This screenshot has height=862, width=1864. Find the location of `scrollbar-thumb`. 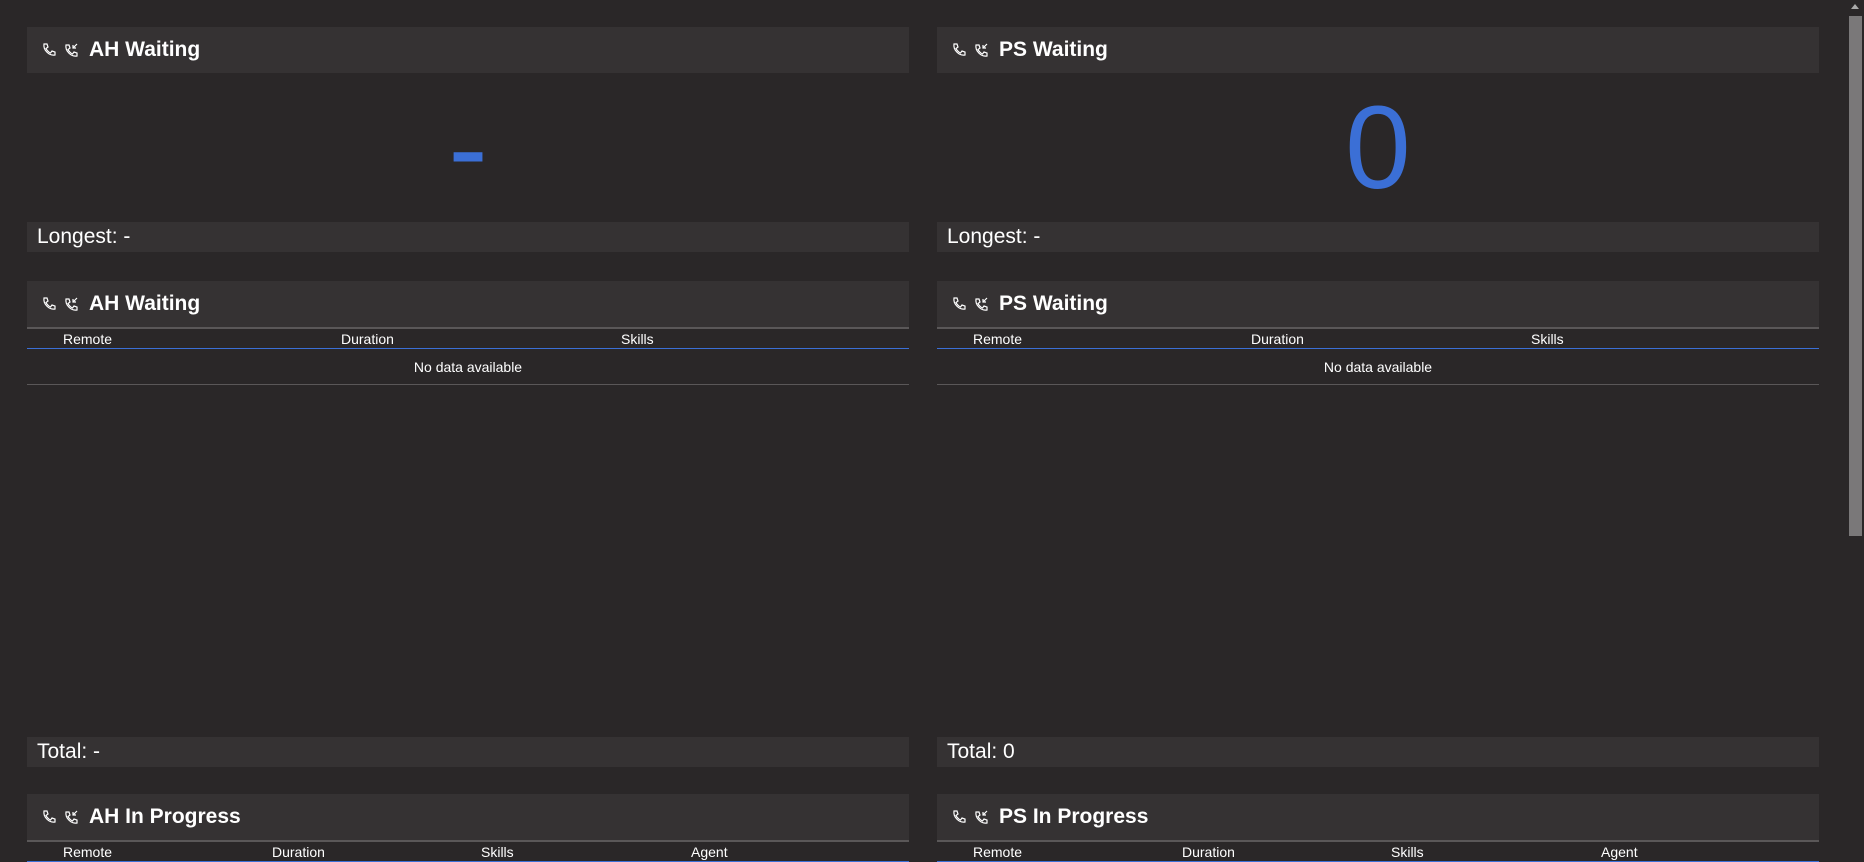

scrollbar-thumb is located at coordinates (1855, 276).